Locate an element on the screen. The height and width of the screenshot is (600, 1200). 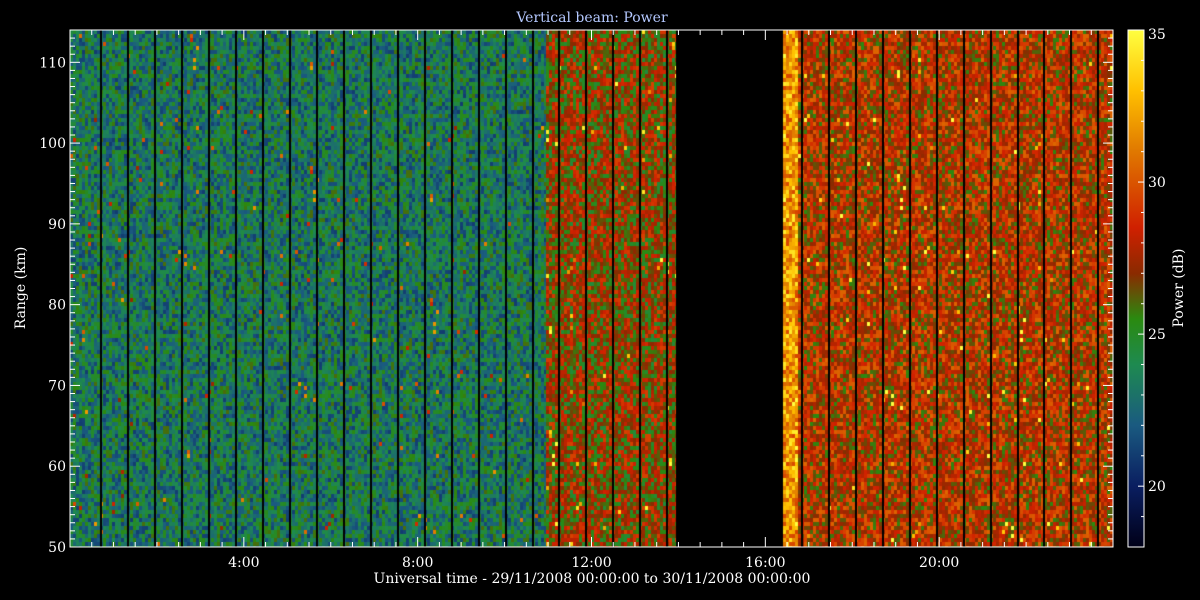
y-axis-label: Range (km) is located at coordinates (21, 288).